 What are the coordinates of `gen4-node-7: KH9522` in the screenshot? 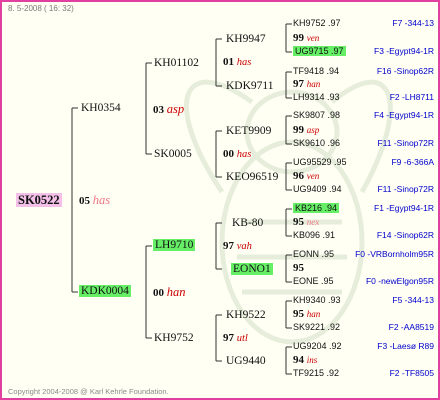 It's located at (246, 315).